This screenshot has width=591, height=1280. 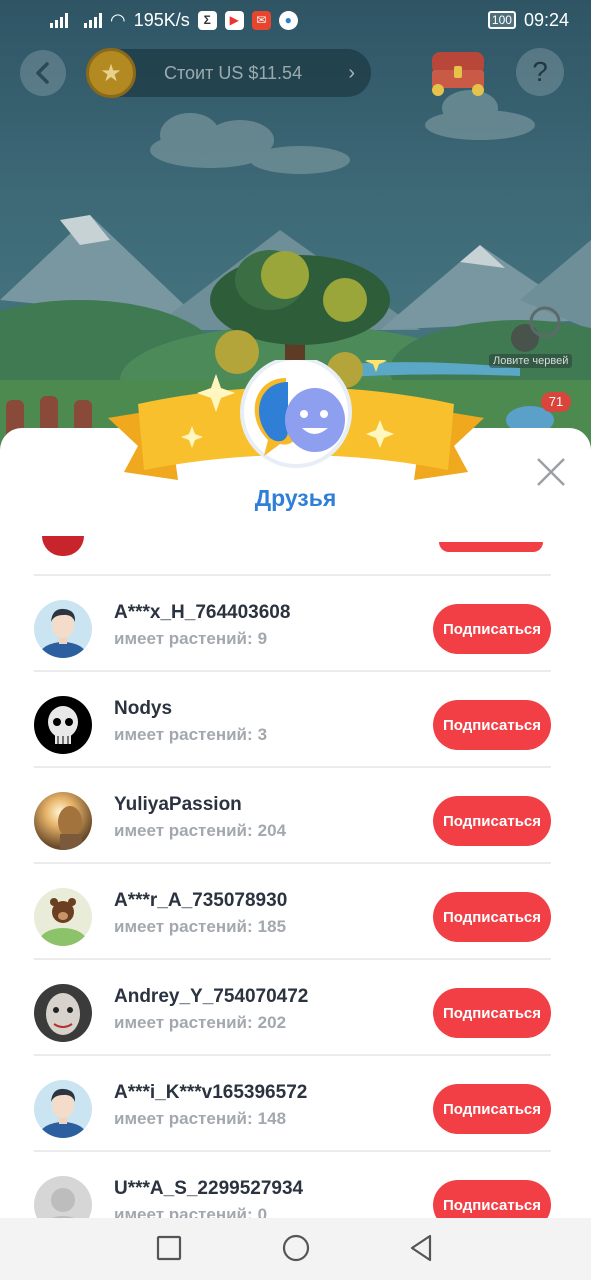 What do you see at coordinates (491, 547) in the screenshot?
I see `follow-button-partial` at bounding box center [491, 547].